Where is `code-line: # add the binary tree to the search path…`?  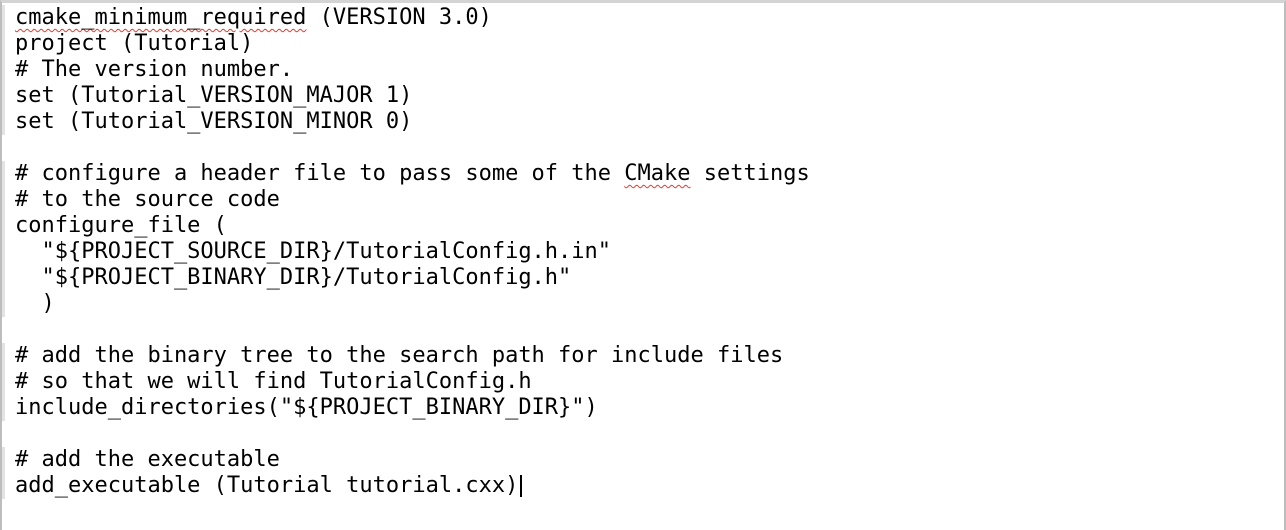 code-line: # add the binary tree to the search path… is located at coordinates (638, 356).